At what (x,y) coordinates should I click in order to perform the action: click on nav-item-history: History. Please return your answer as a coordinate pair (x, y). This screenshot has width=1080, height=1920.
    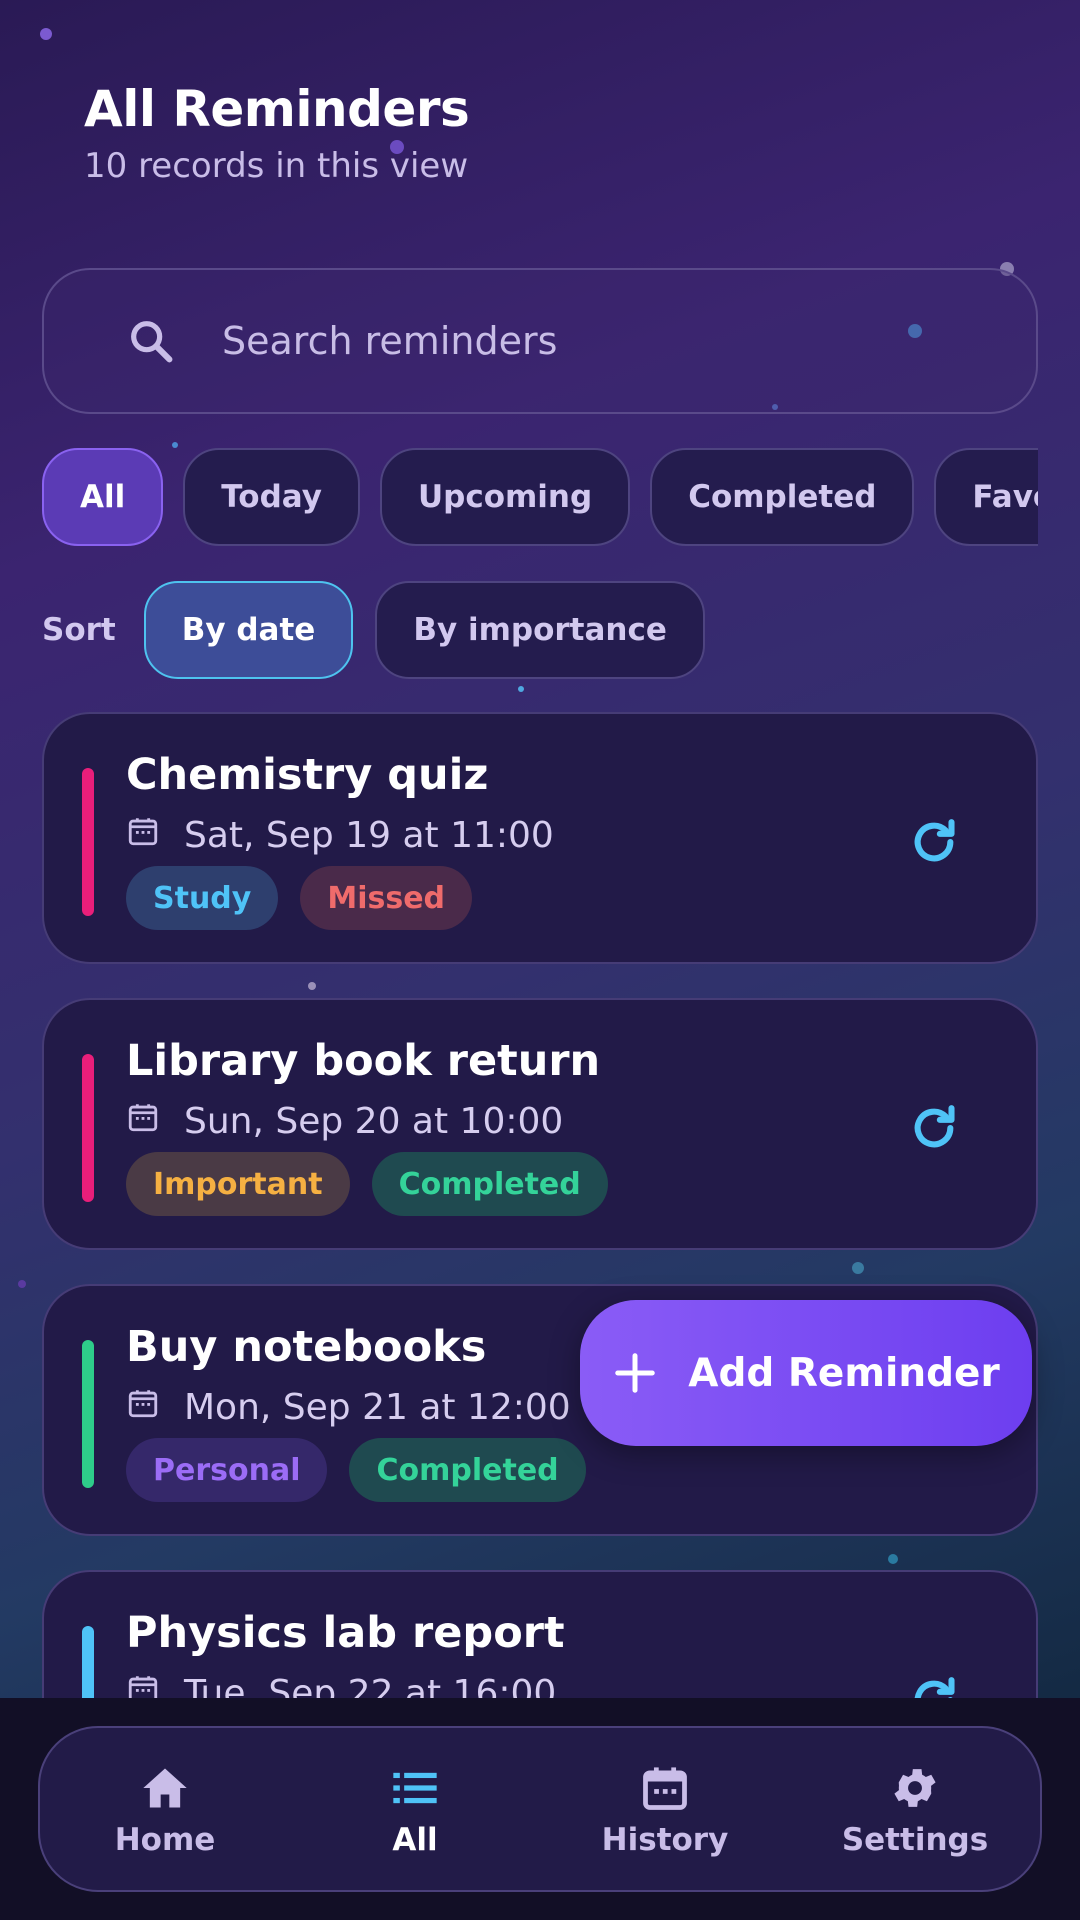
    Looking at the image, I should click on (665, 1809).